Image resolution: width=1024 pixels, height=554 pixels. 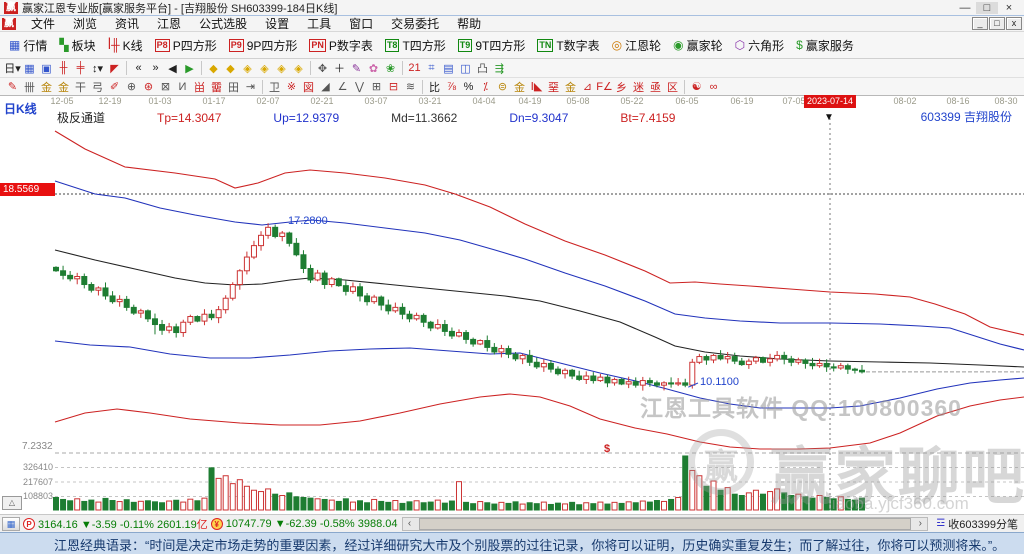 What do you see at coordinates (373, 68) in the screenshot?
I see `glasses-tool-button: ✿` at bounding box center [373, 68].